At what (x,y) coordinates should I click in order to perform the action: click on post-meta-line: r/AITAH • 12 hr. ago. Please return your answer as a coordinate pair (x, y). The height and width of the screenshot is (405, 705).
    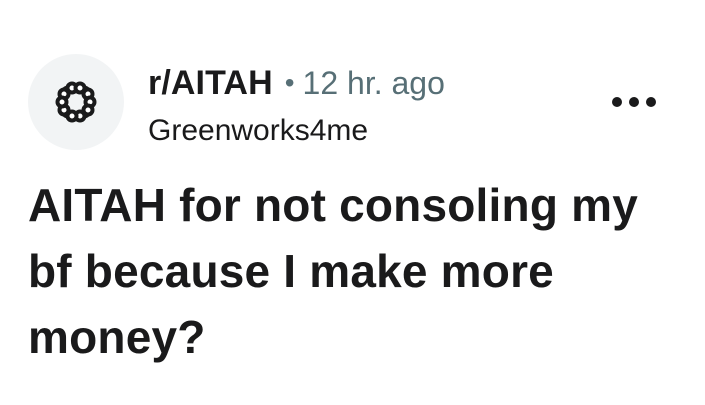
    Looking at the image, I should click on (368, 85).